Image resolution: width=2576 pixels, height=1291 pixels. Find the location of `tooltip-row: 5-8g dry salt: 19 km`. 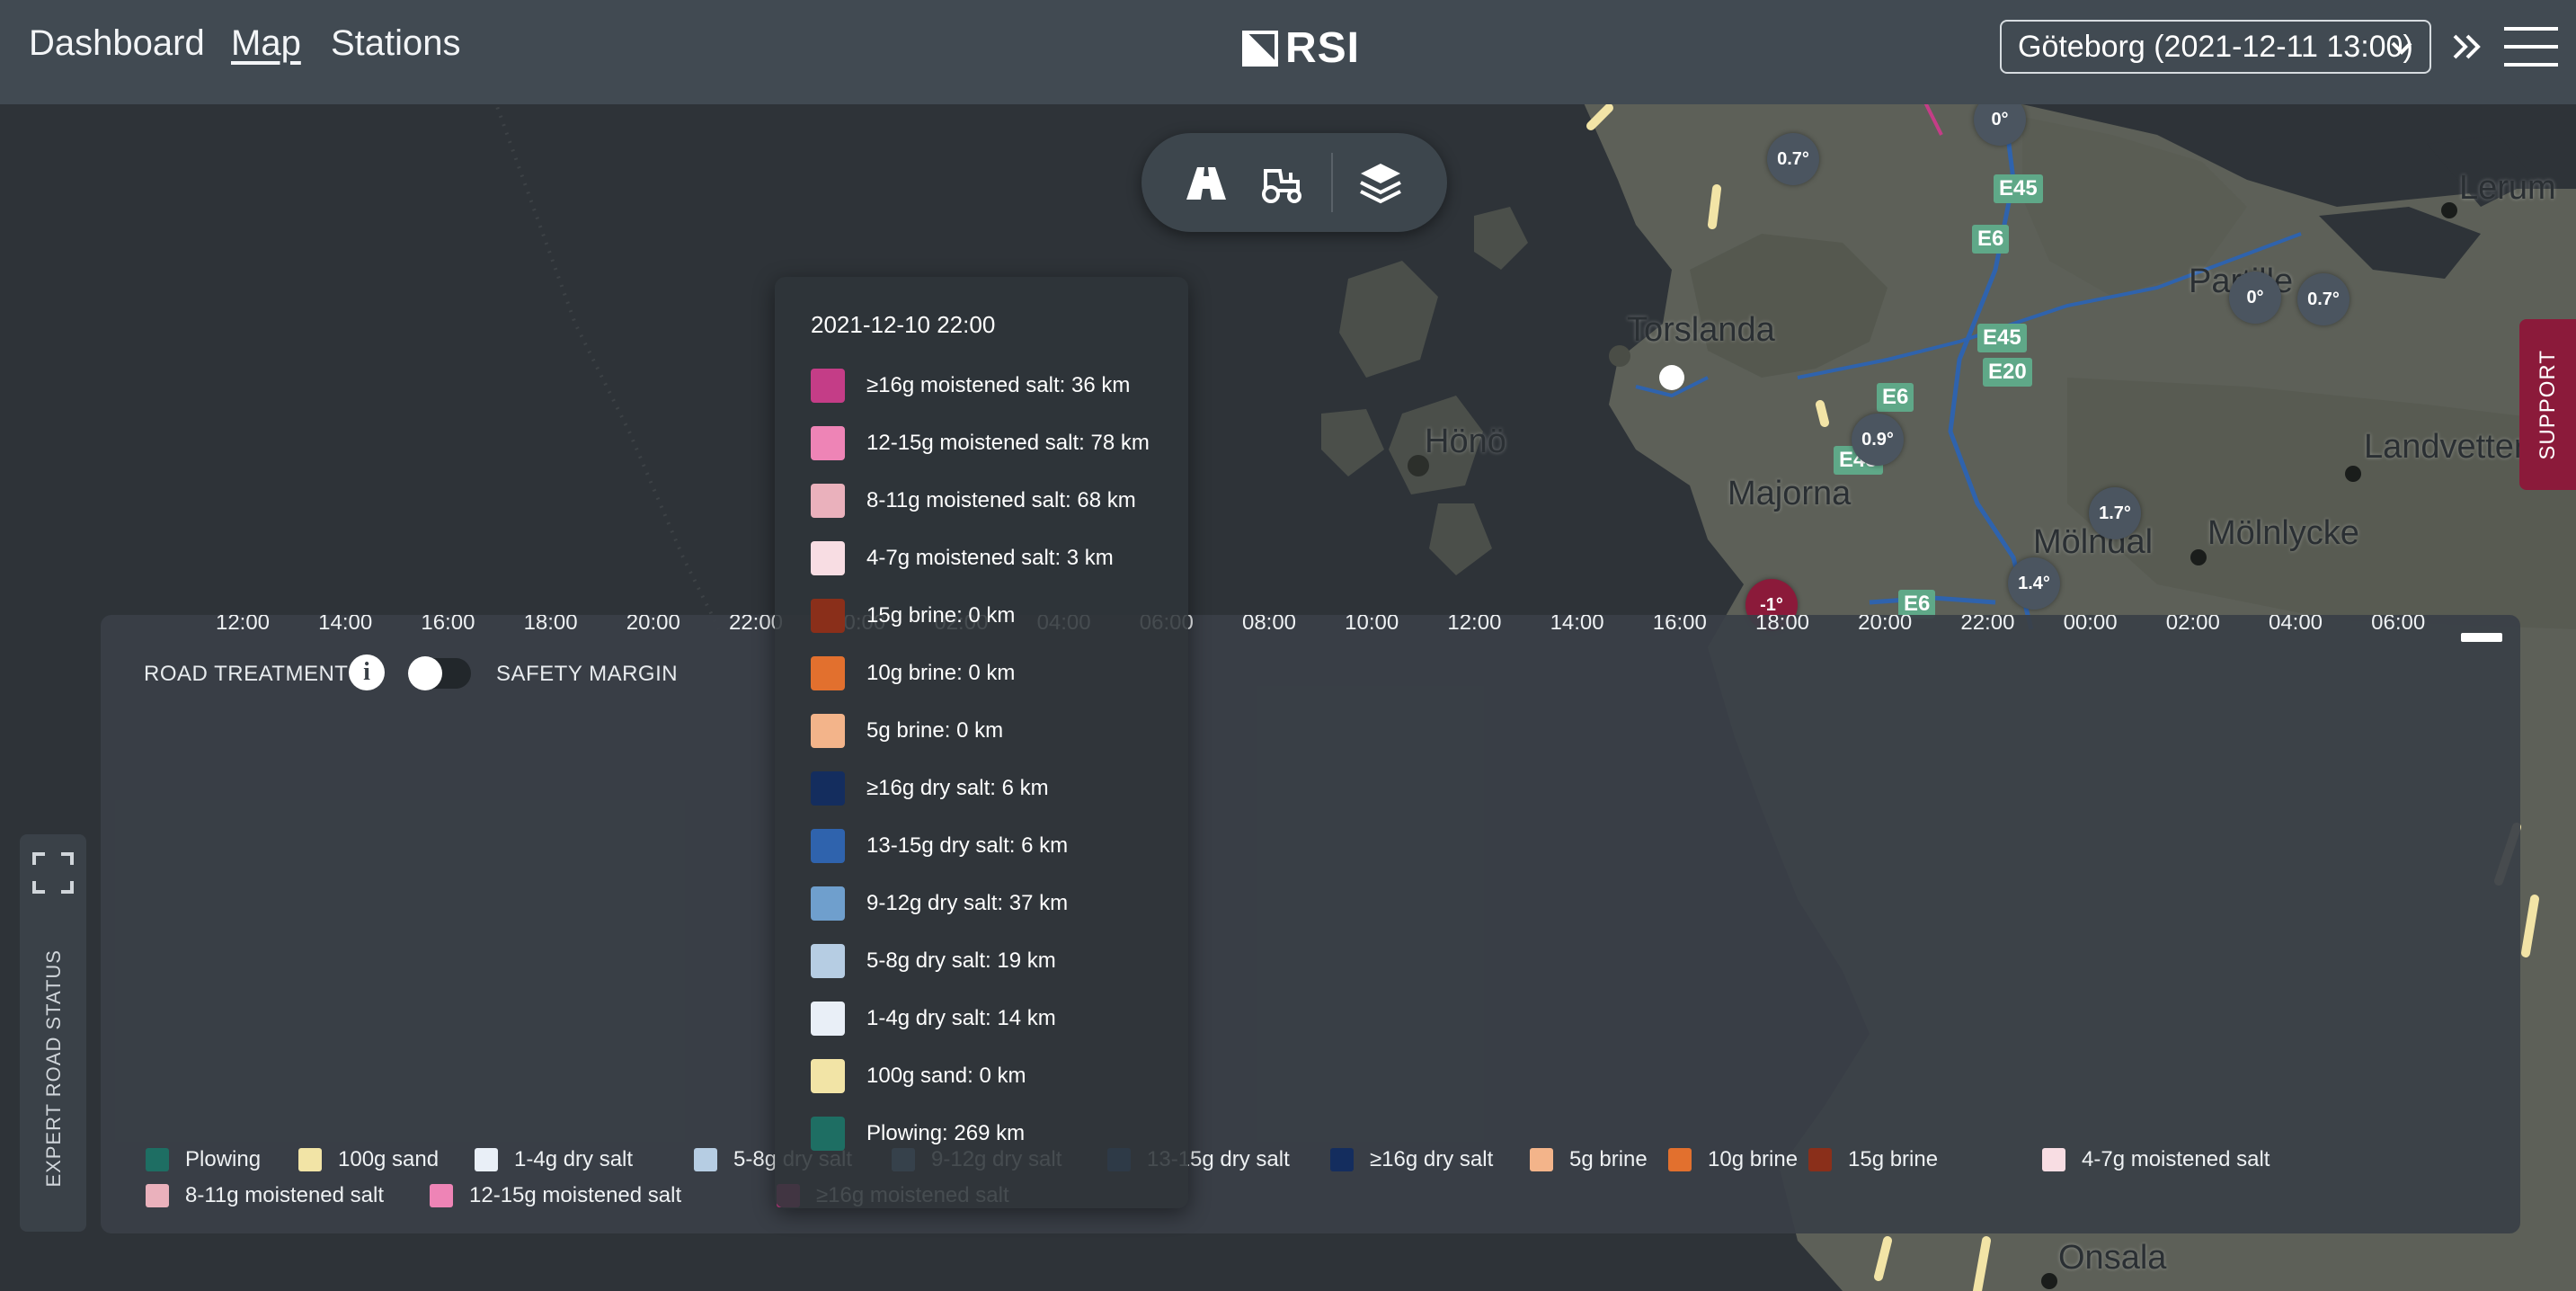

tooltip-row: 5-8g dry salt: 19 km is located at coordinates (934, 961).